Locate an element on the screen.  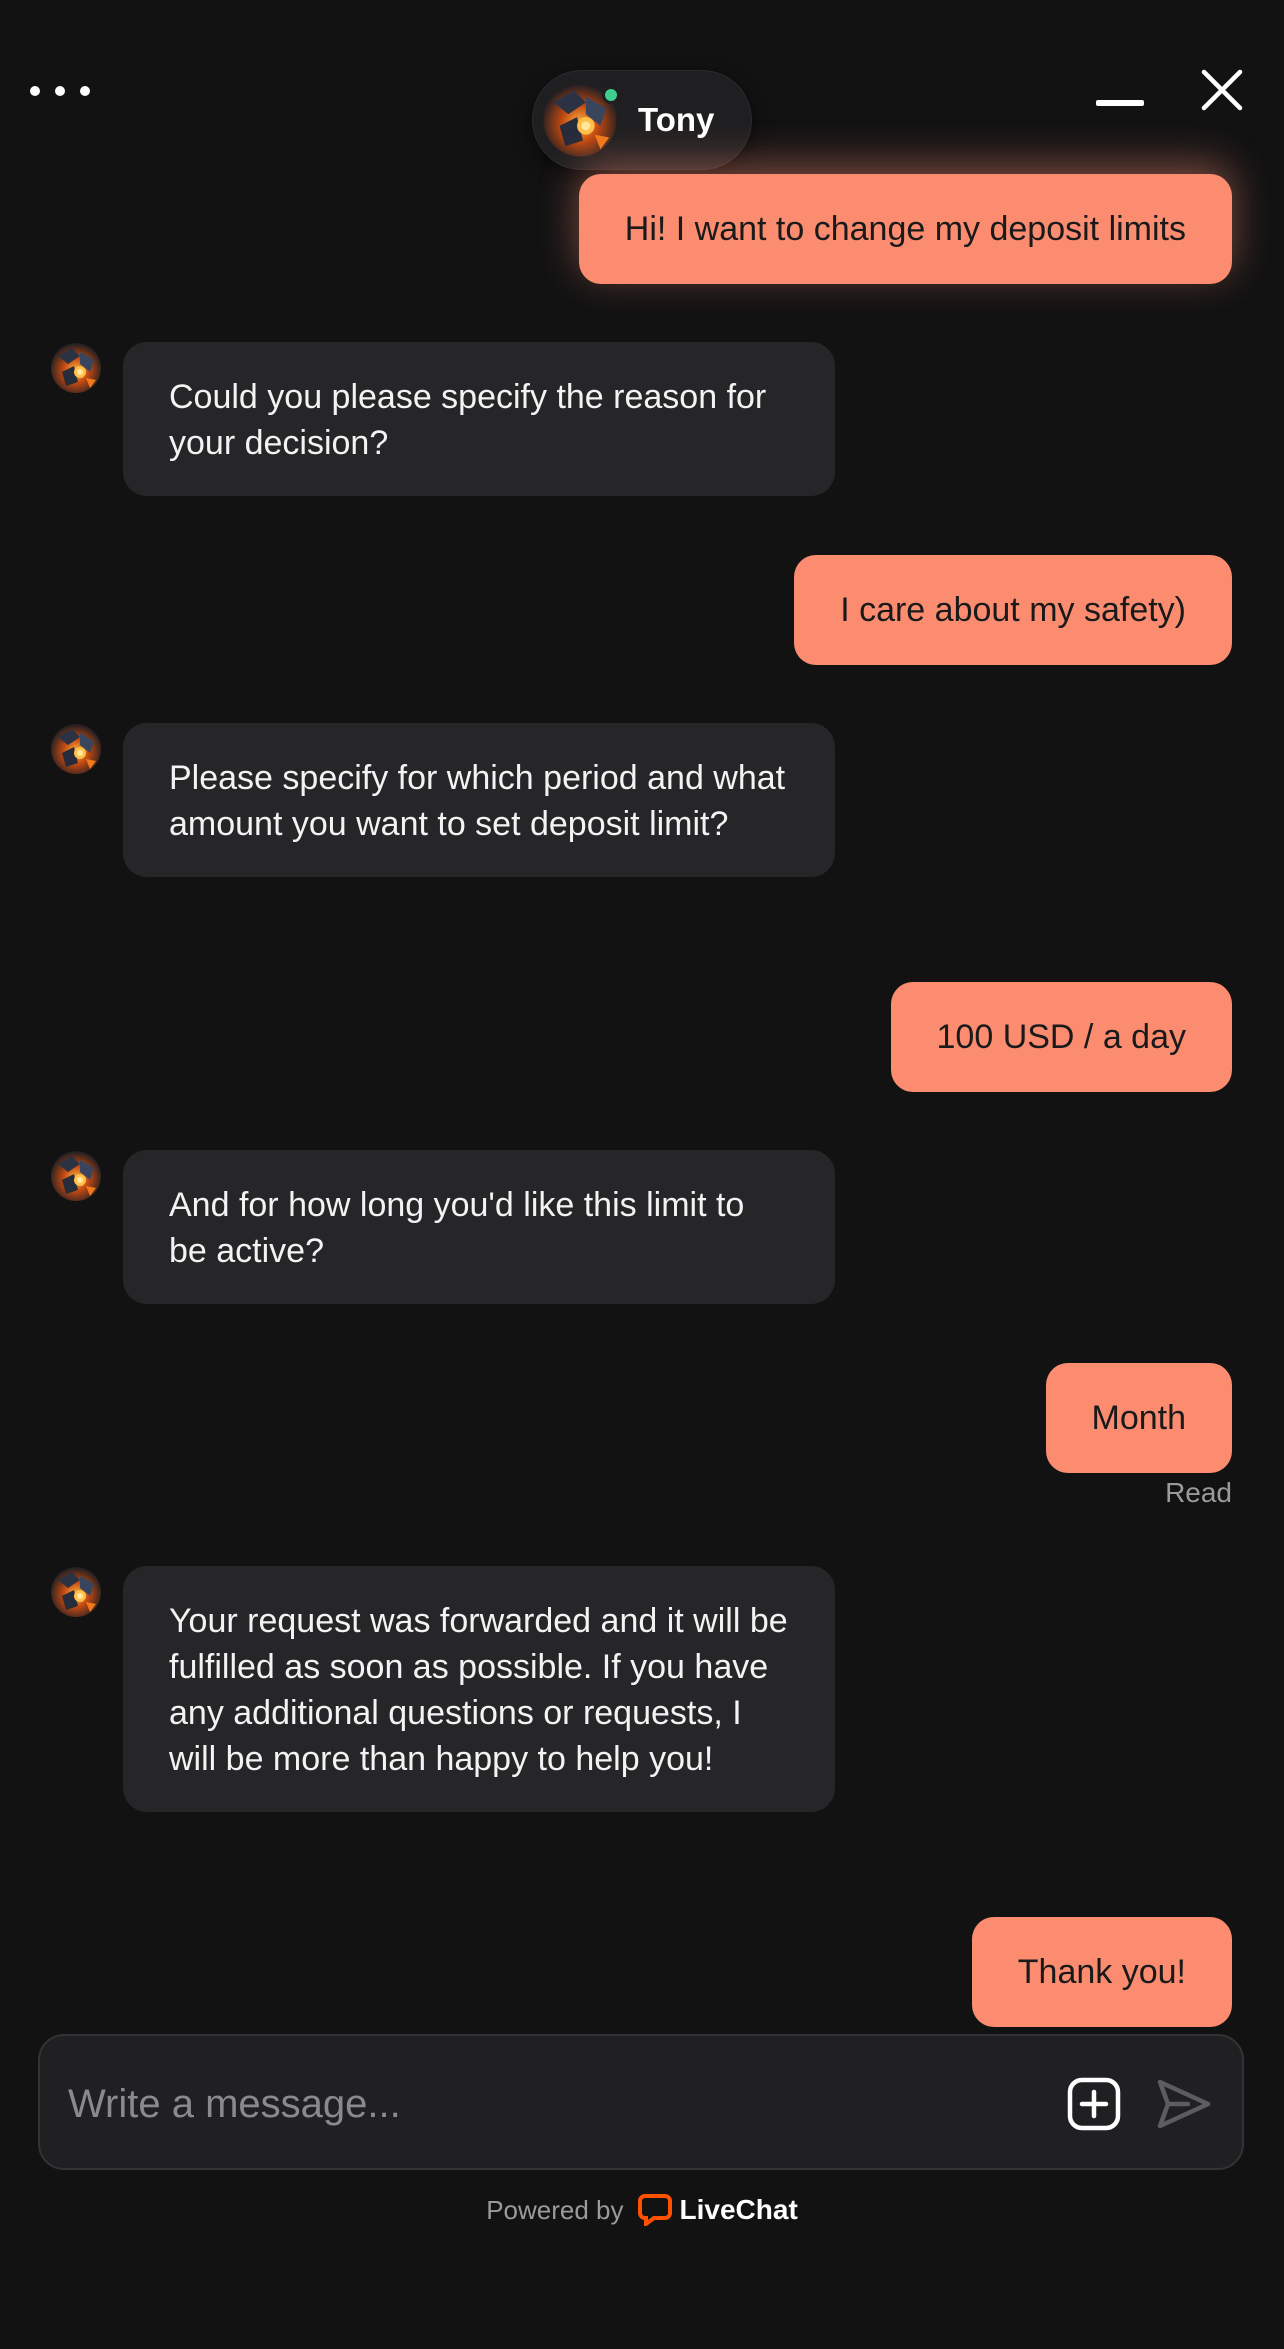
send-icon is located at coordinates (1184, 2104).